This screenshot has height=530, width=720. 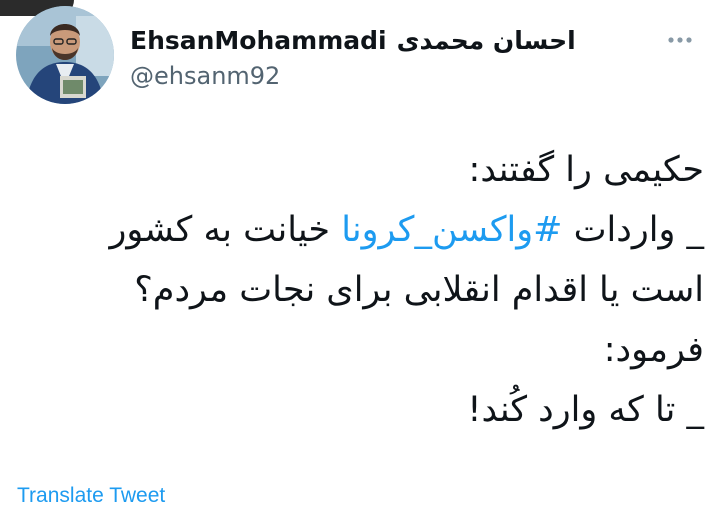 I want to click on author-display-name: EhsanMohammadi, so click(x=258, y=40).